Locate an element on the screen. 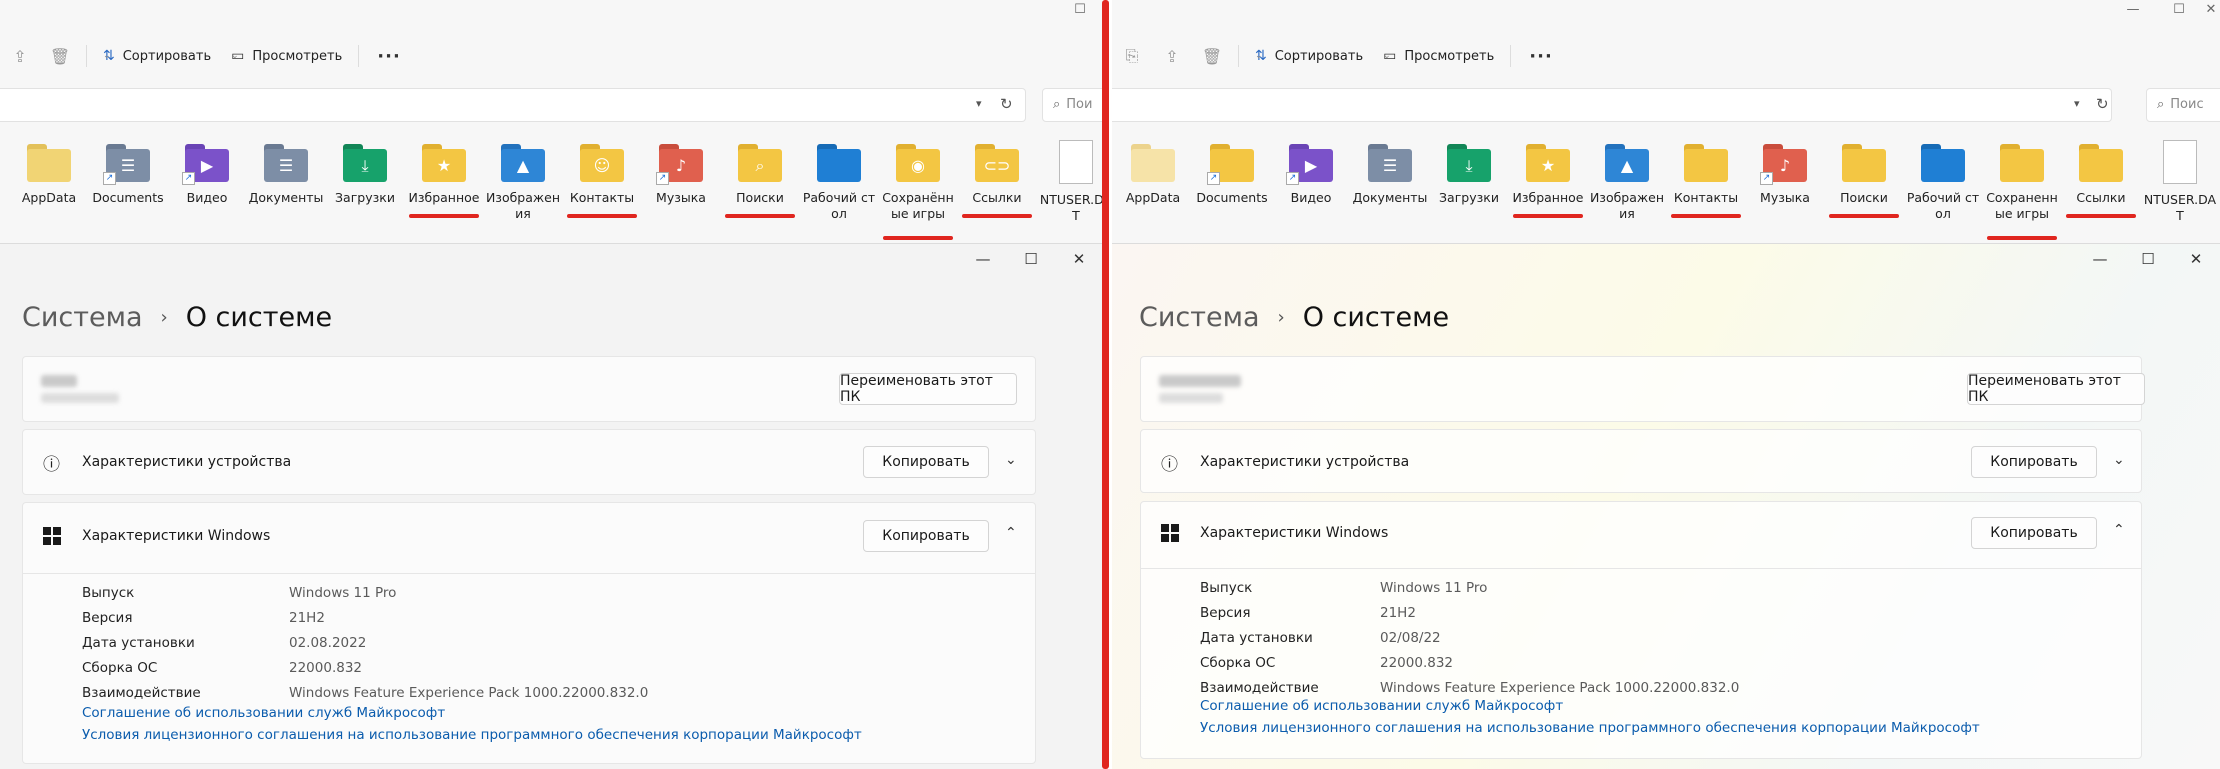 Image resolution: width=2220 pixels, height=769 pixels. folder-label: Поиски is located at coordinates (760, 197).